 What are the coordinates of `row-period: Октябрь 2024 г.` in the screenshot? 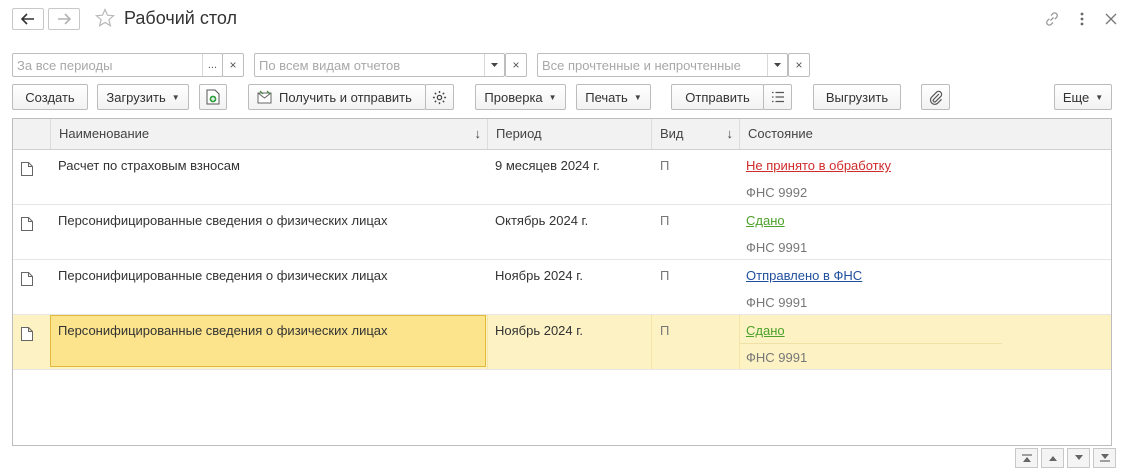 It's located at (542, 220).